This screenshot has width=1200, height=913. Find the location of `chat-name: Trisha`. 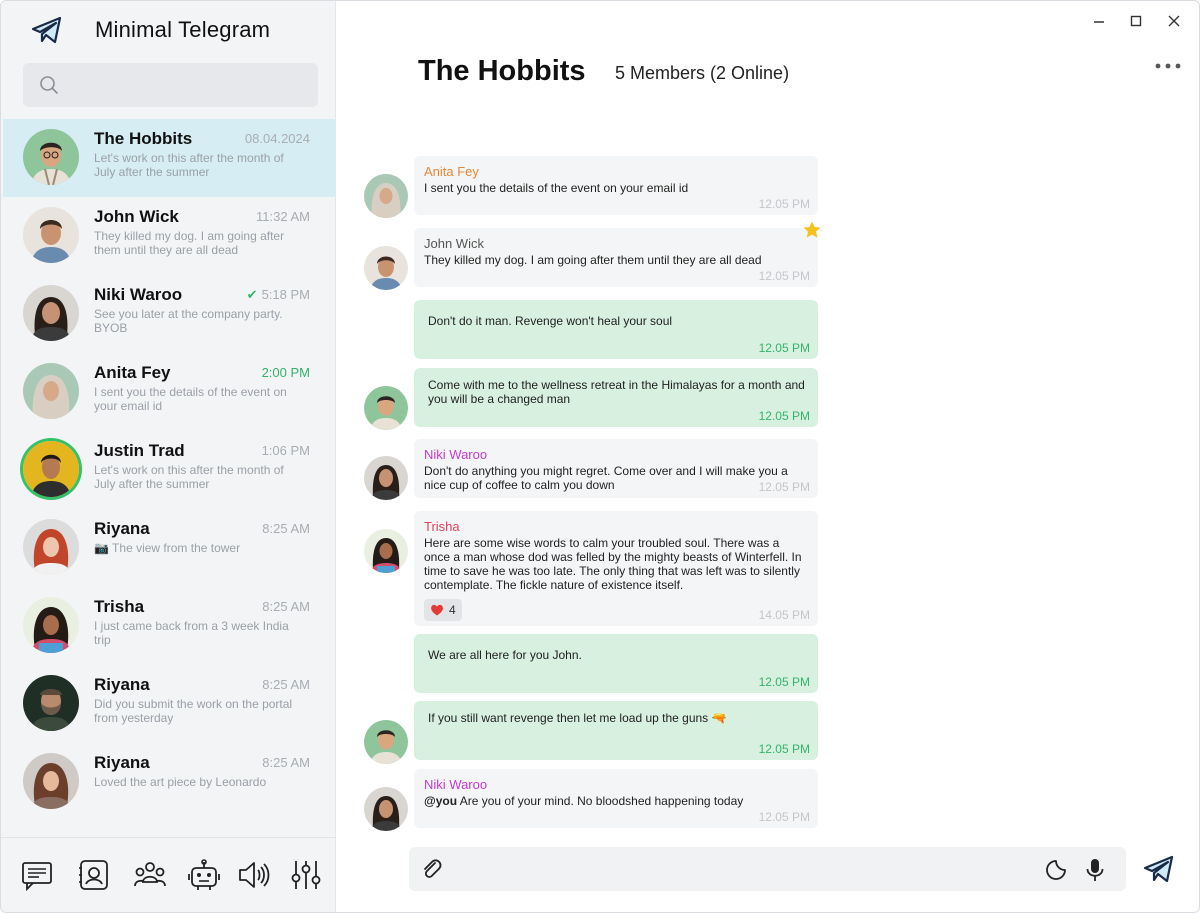

chat-name: Trisha is located at coordinates (119, 606).